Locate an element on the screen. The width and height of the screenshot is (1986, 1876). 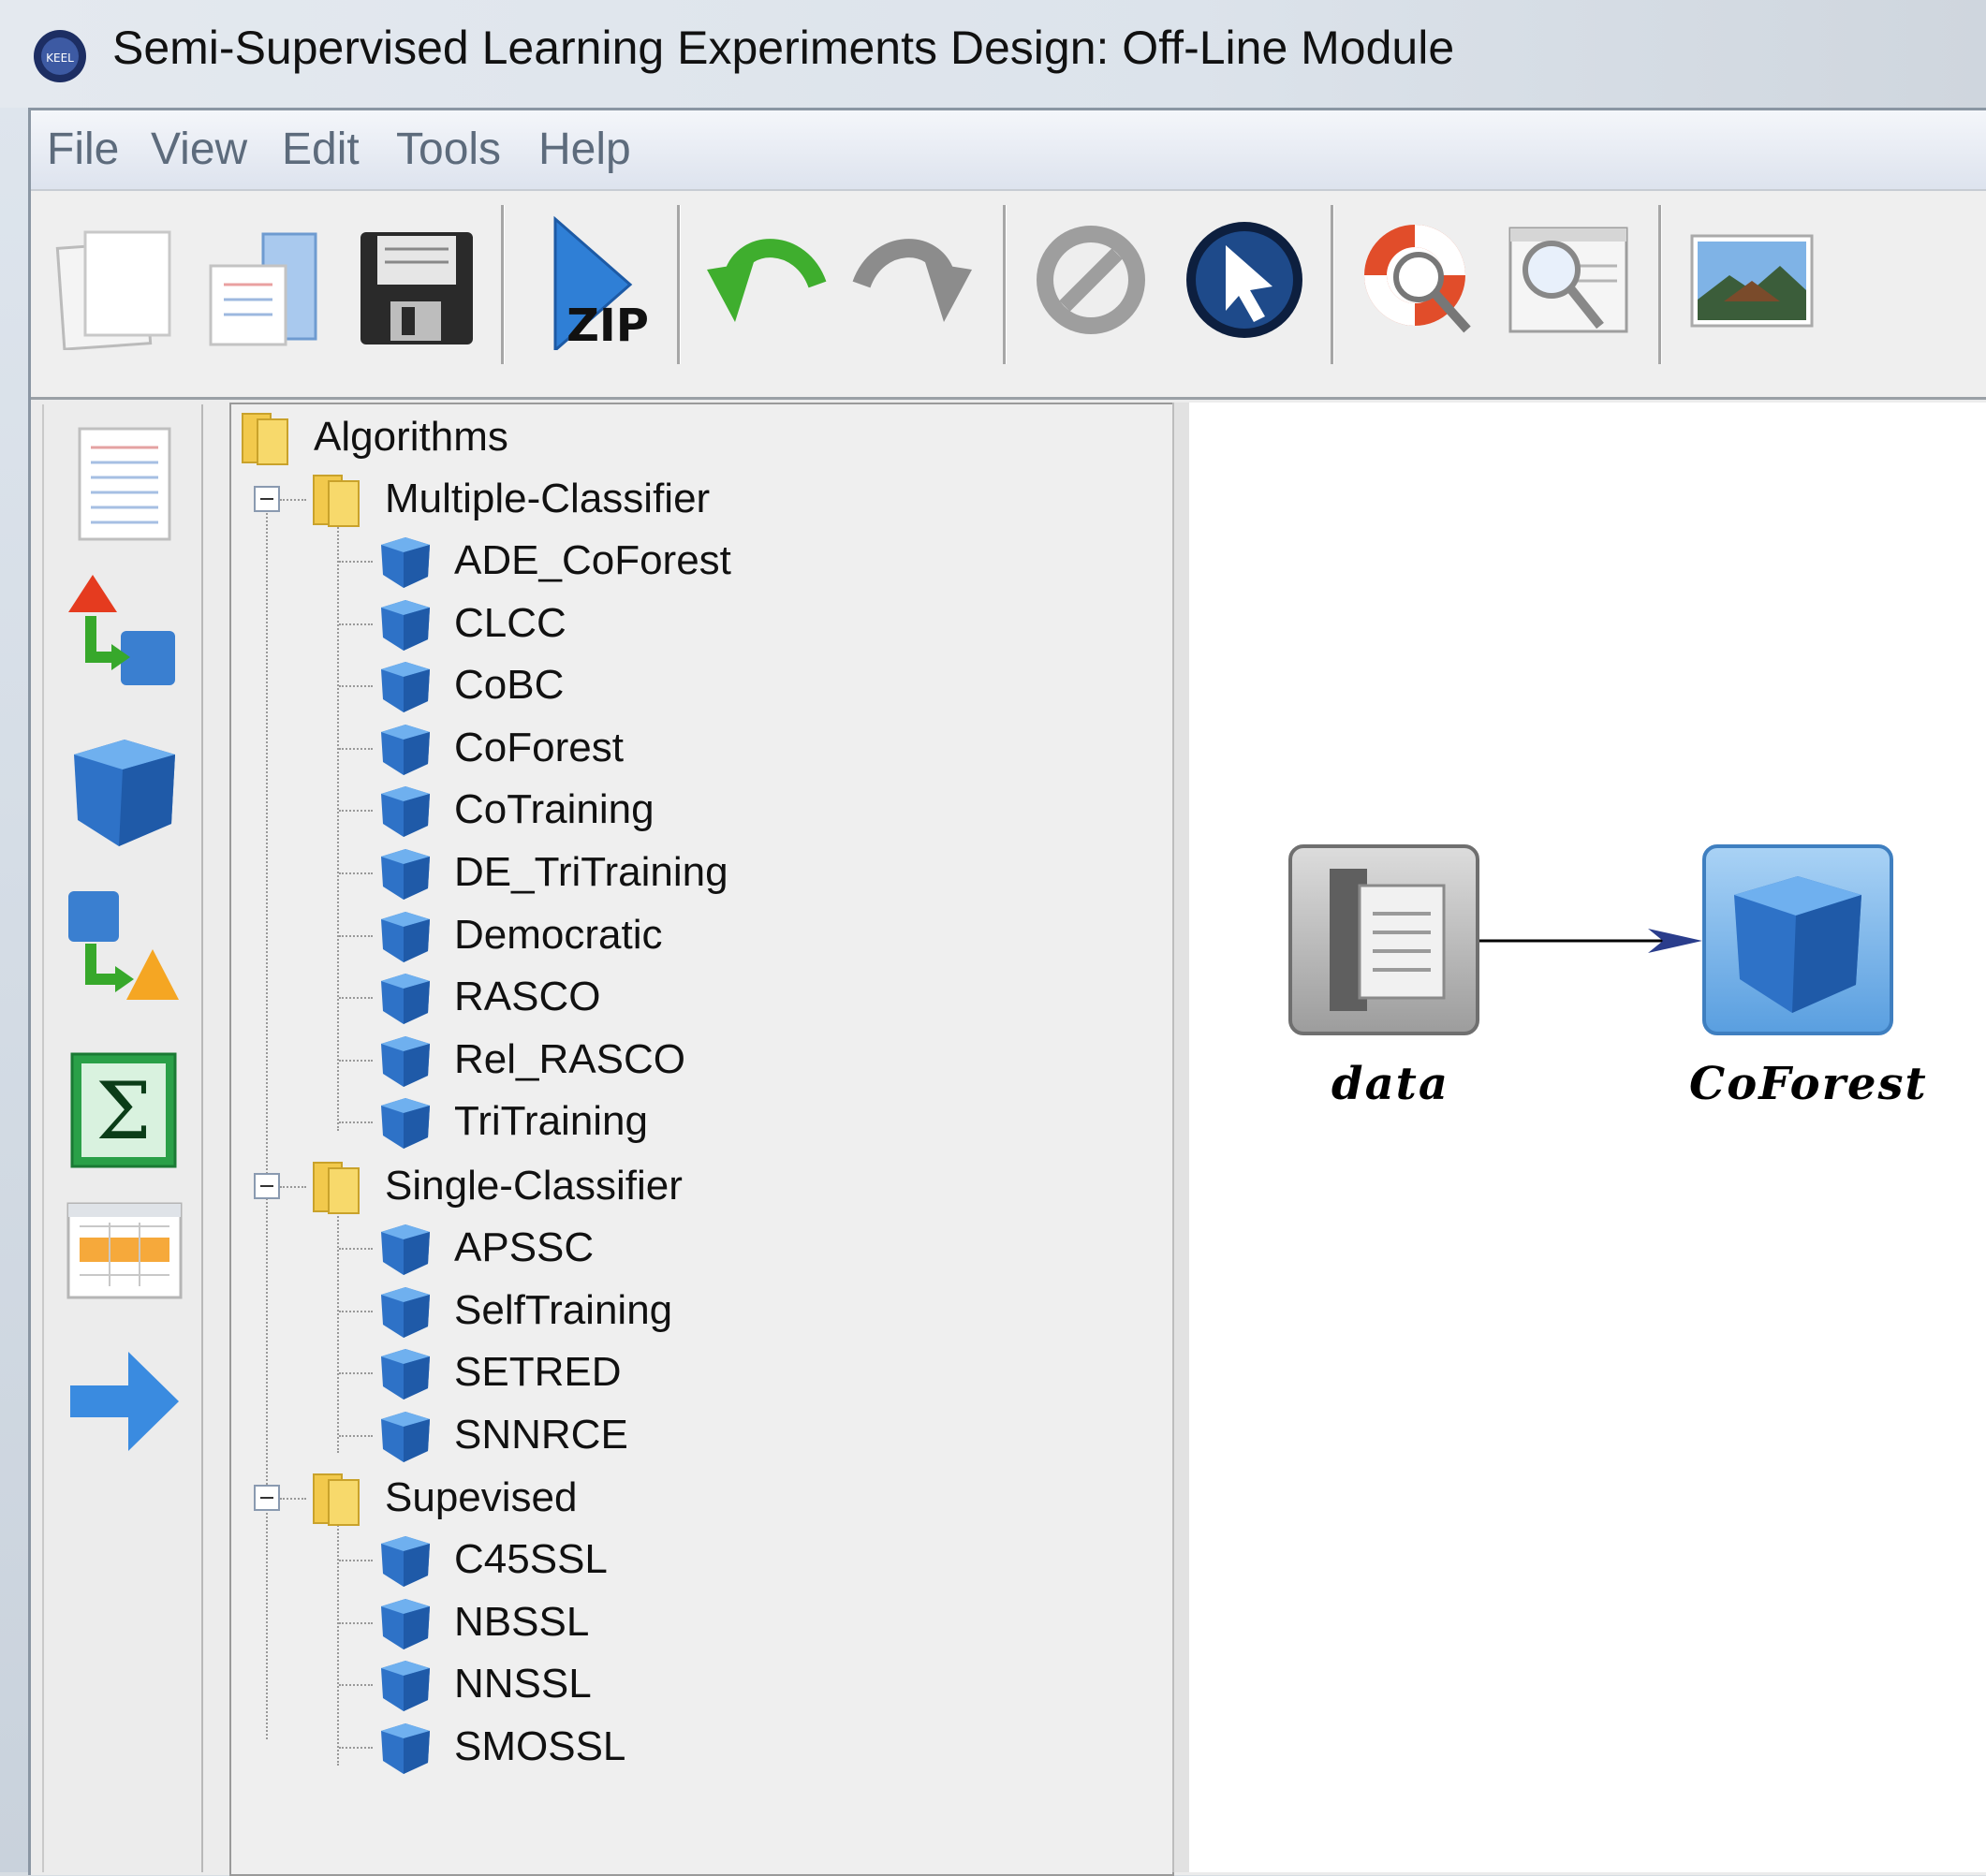
undo-arrow-icon is located at coordinates (763, 280).